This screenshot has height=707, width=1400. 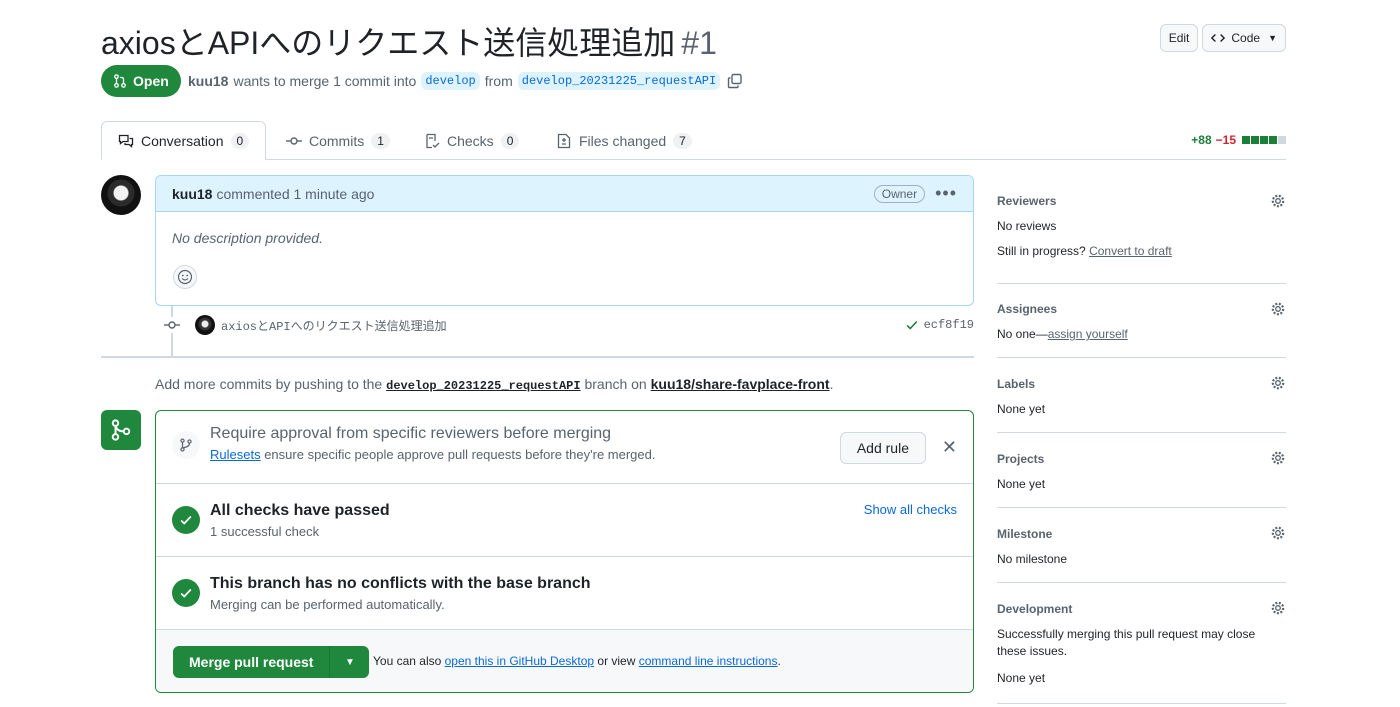 What do you see at coordinates (1021, 409) in the screenshot?
I see `labels-value: None yet` at bounding box center [1021, 409].